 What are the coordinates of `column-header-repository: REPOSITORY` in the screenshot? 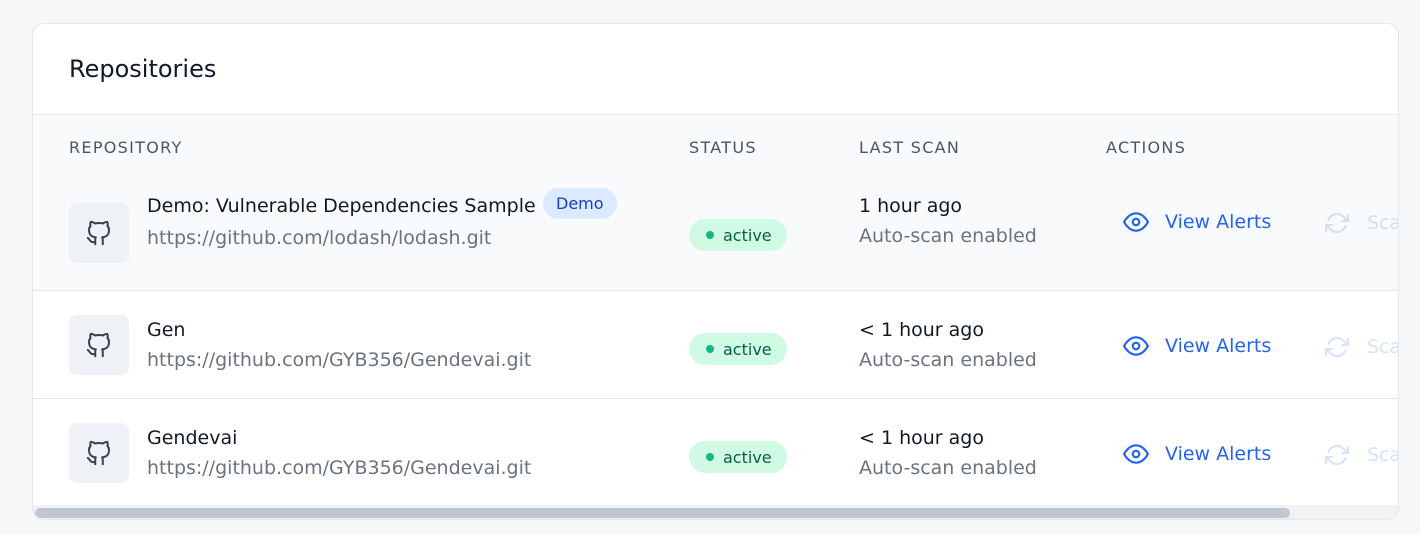 It's located at (126, 147).